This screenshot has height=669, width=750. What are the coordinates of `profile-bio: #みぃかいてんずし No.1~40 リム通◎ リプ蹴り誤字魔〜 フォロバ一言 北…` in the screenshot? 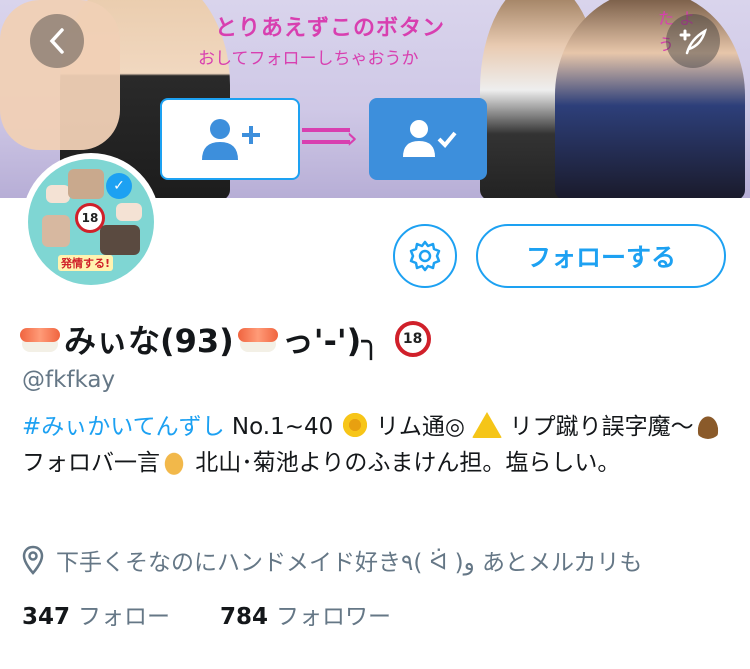 It's located at (372, 445).